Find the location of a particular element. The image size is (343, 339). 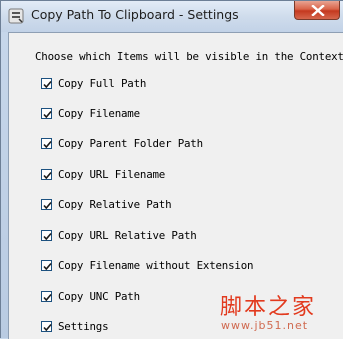

option-label: Copy URL Relative Path is located at coordinates (127, 235).